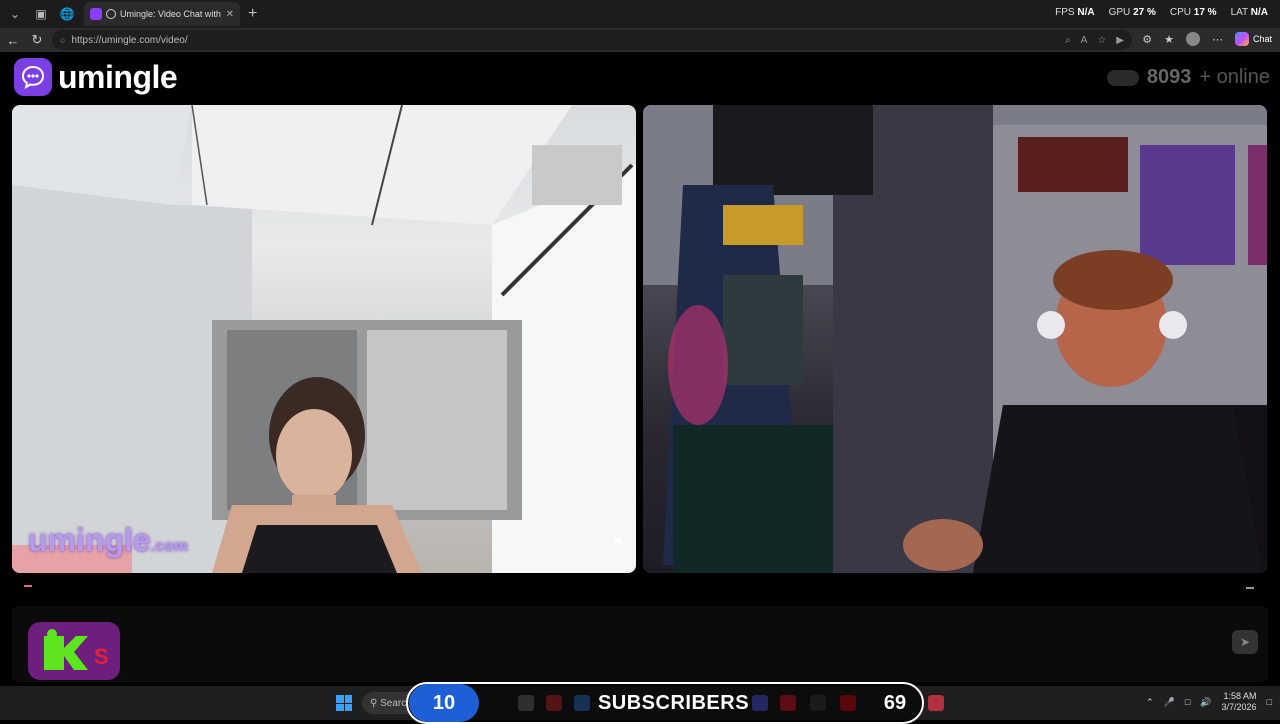 This screenshot has height=724, width=1280. What do you see at coordinates (1193, 12) in the screenshot?
I see `cpu-readout: CPU 17 %` at bounding box center [1193, 12].